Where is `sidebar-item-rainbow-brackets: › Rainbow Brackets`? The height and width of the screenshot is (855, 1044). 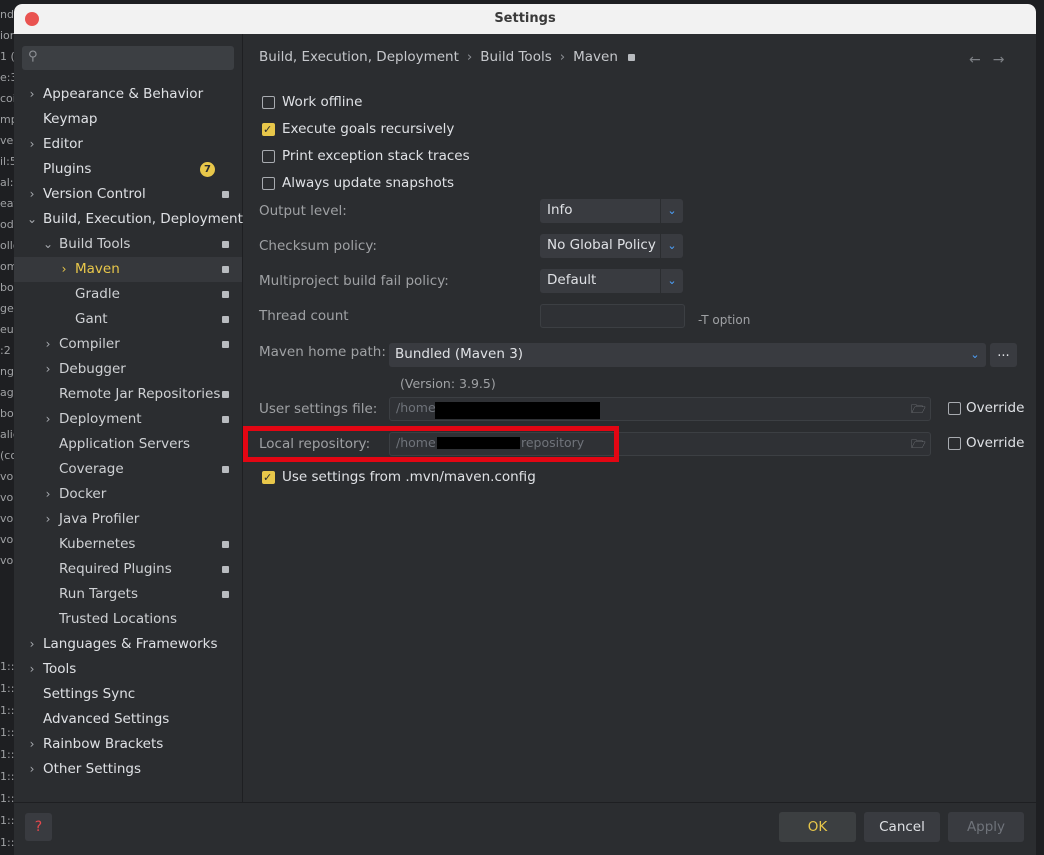 sidebar-item-rainbow-brackets: › Rainbow Brackets is located at coordinates (128, 744).